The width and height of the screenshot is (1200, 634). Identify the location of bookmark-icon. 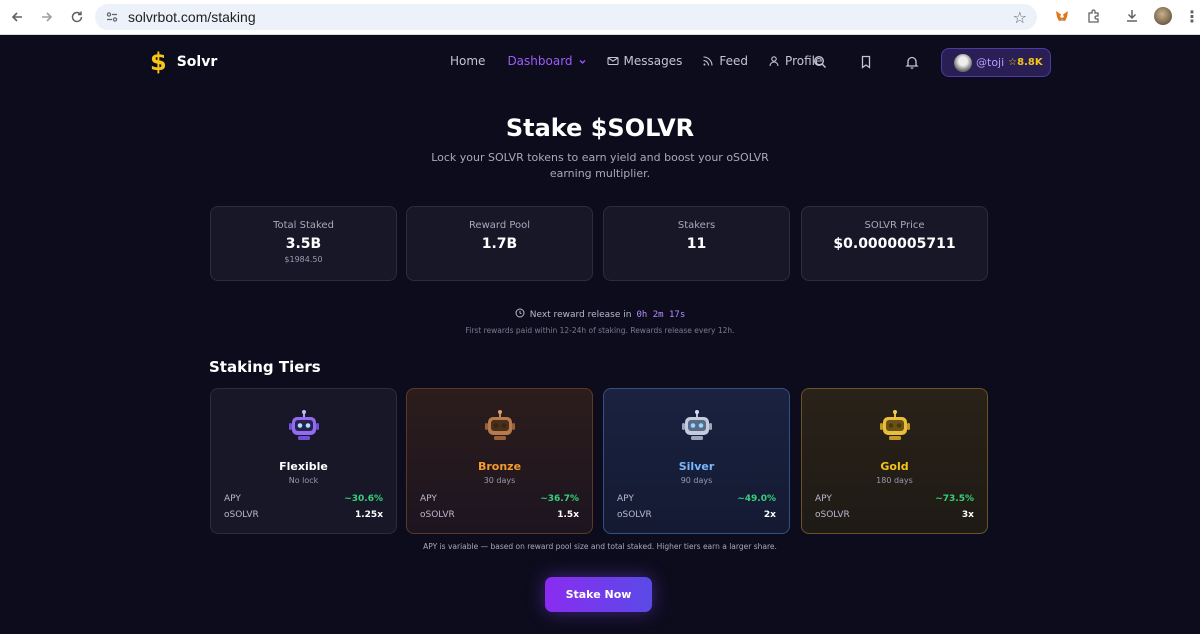
(866, 62).